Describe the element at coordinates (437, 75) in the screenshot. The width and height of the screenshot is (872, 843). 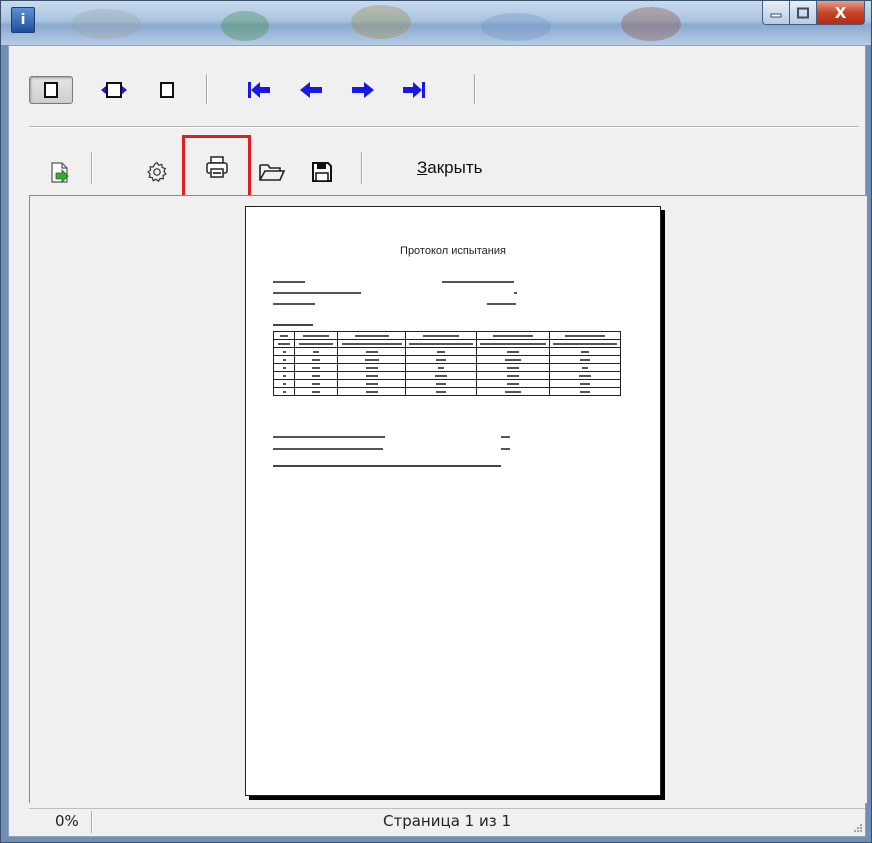
I see `navigation-toolbar` at that location.